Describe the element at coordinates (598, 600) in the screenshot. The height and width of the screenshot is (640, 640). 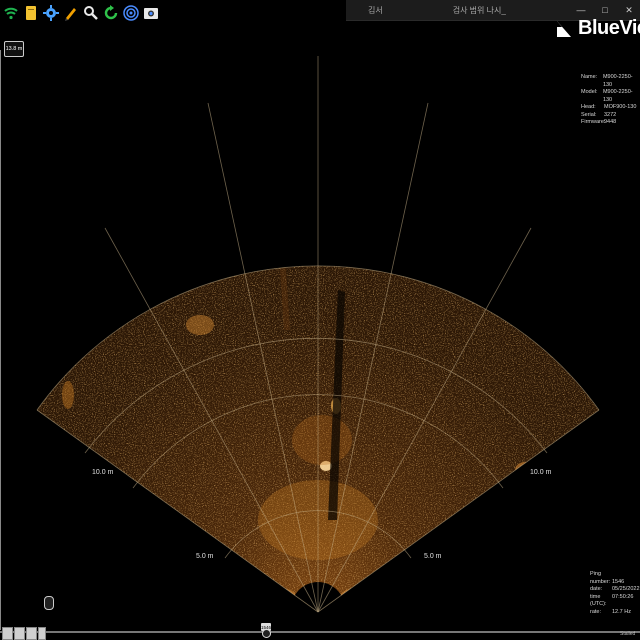
I see `ping-label: time (UTC):` at that location.